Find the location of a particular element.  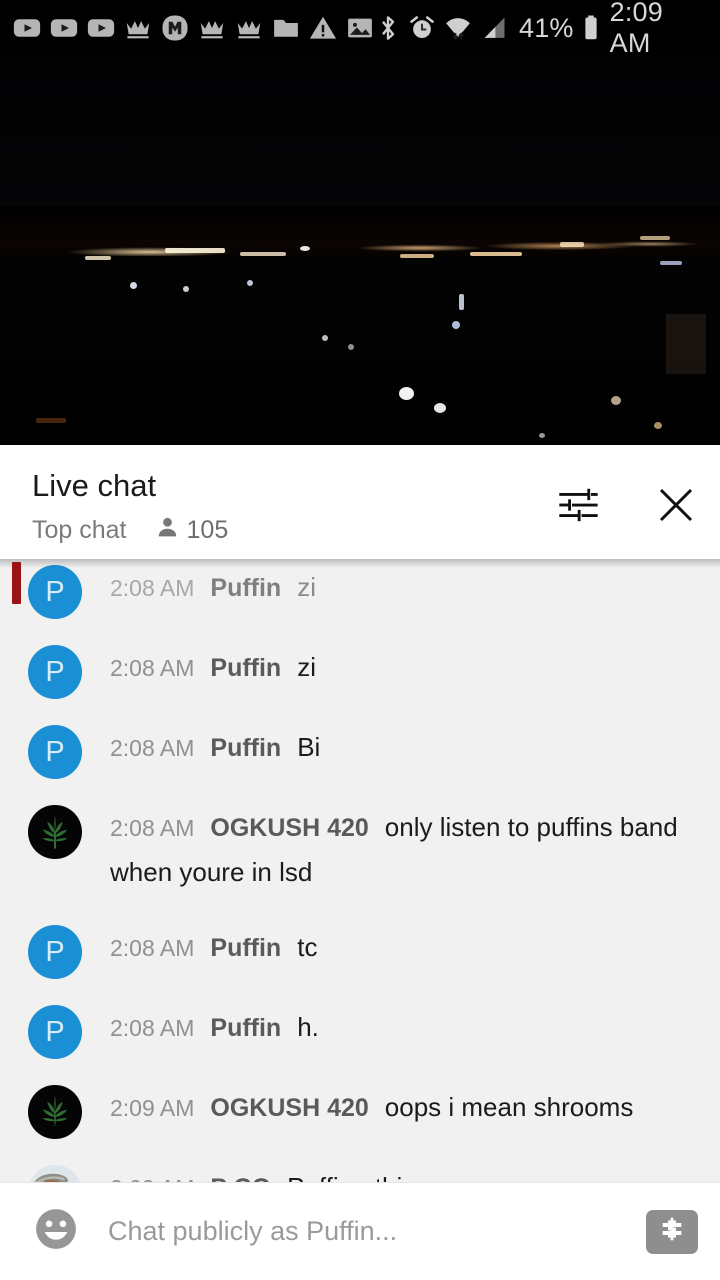

live-chat-header: Live chat Top chat 105 is located at coordinates (360, 503).